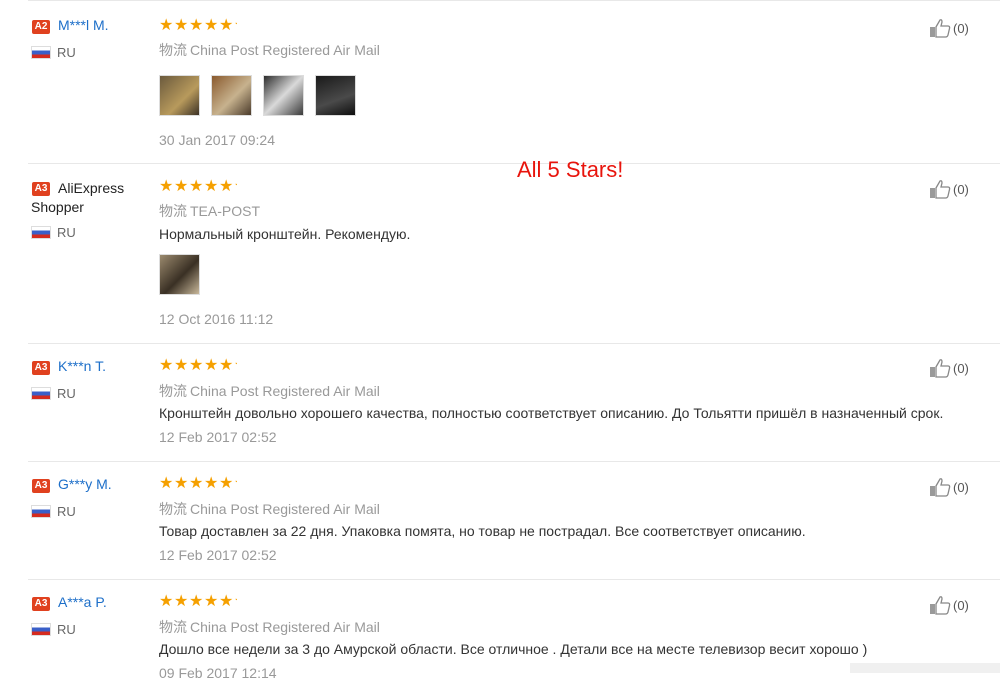 The height and width of the screenshot is (681, 1000). Describe the element at coordinates (83, 25) in the screenshot. I see `buyer-name: M***l M.` at that location.